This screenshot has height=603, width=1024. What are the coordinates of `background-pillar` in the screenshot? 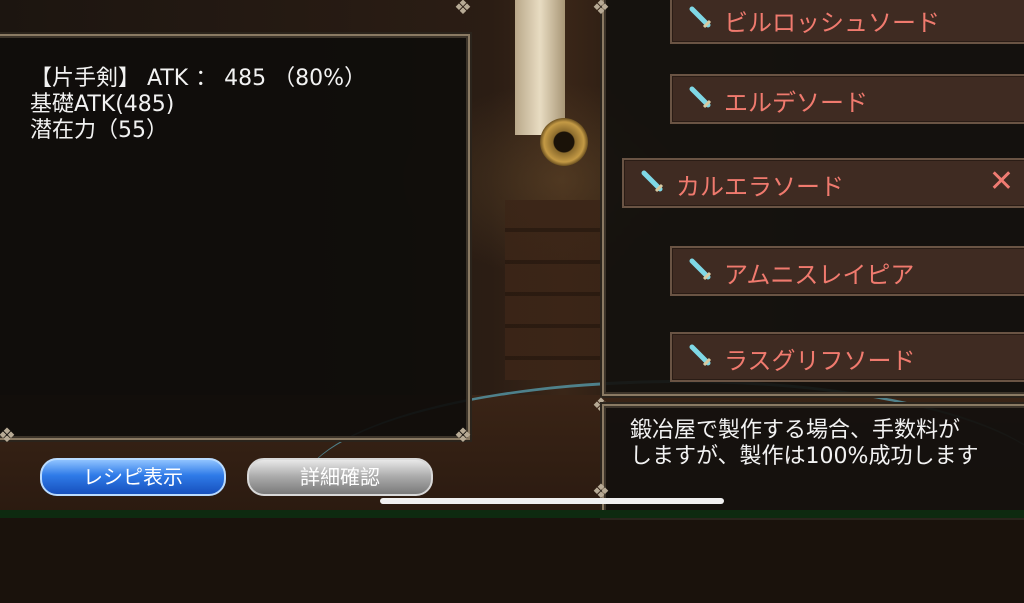 It's located at (540, 67).